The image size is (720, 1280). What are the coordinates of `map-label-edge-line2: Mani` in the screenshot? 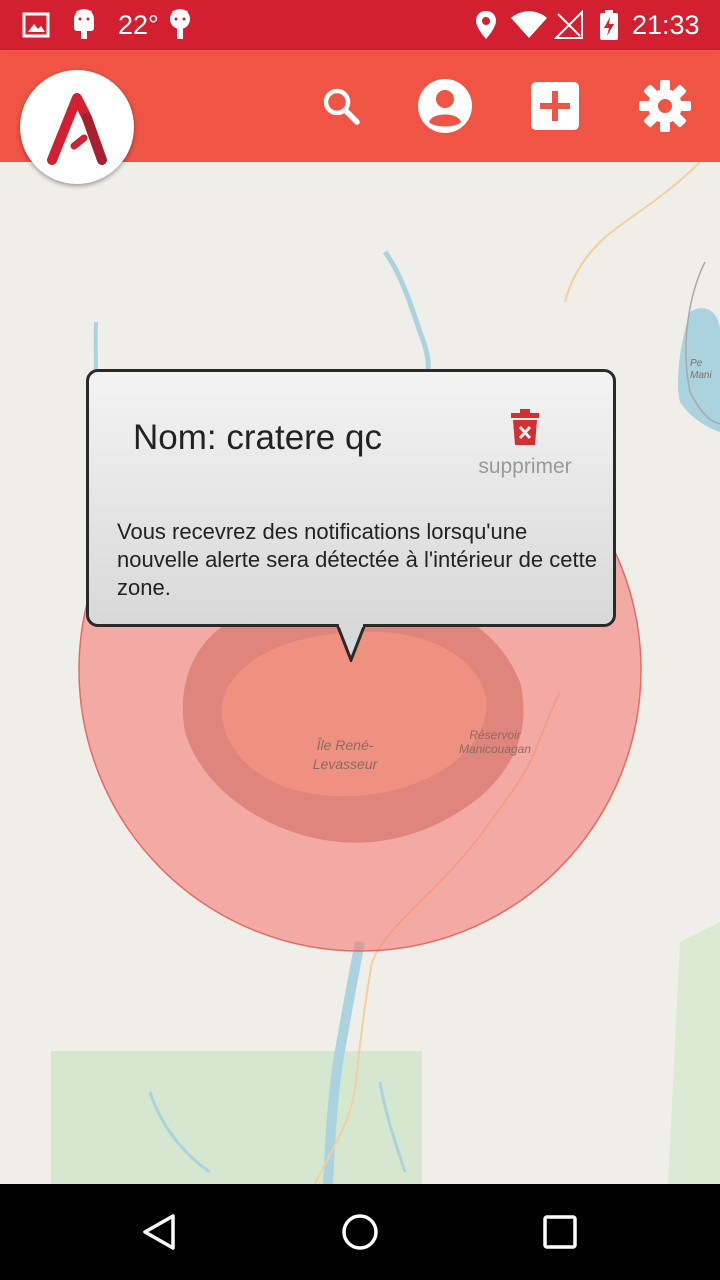 It's located at (701, 375).